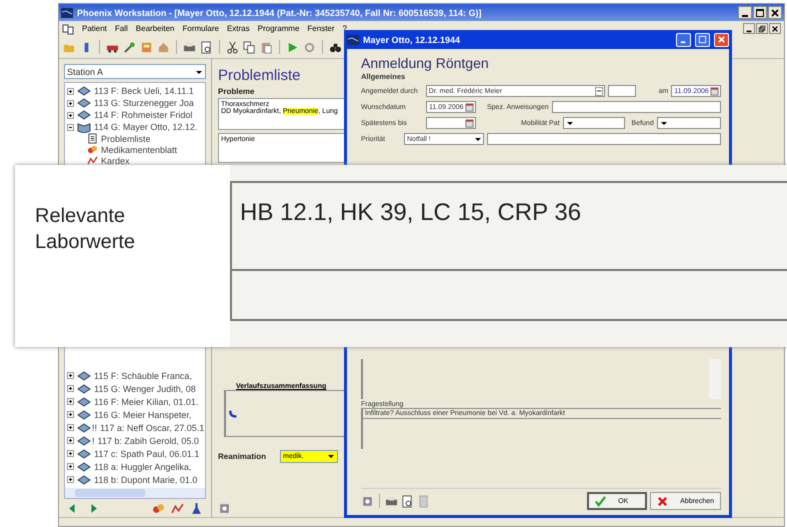 The height and width of the screenshot is (527, 787). I want to click on form-title: Anmeldung Röntgen, so click(425, 63).